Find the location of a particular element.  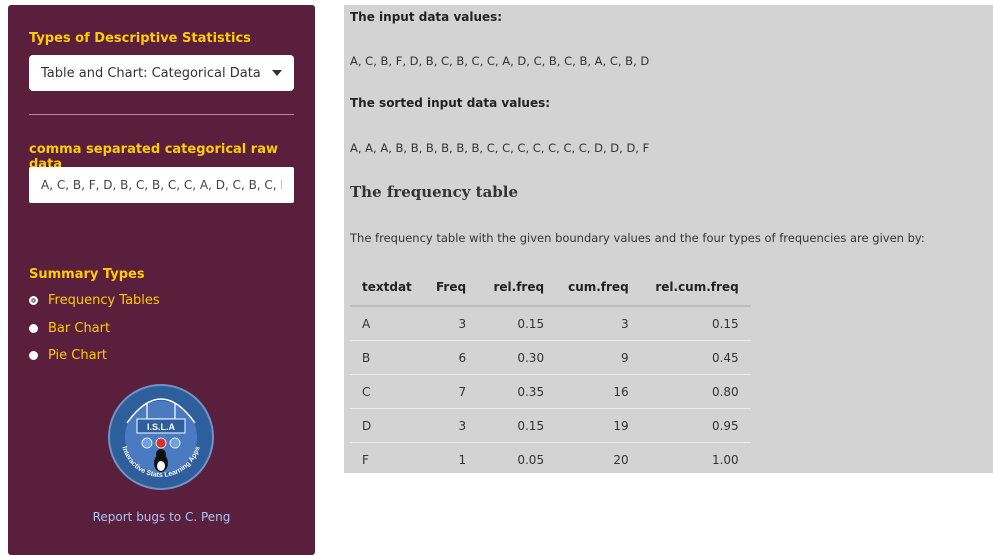

table-cell: A is located at coordinates (387, 323).